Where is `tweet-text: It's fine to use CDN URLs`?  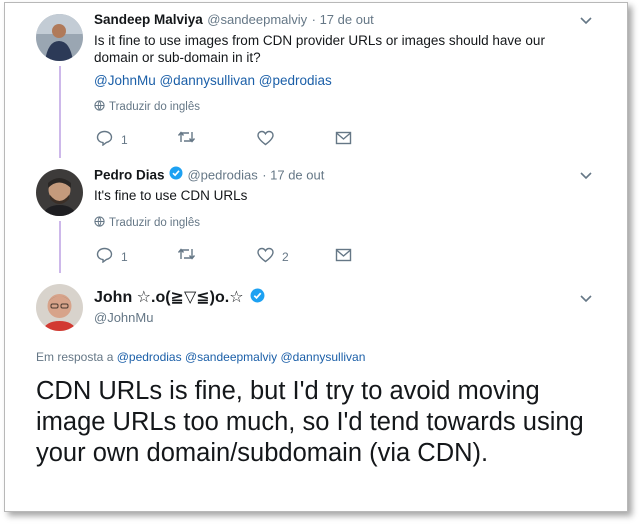
tweet-text: It's fine to use CDN URLs is located at coordinates (171, 195).